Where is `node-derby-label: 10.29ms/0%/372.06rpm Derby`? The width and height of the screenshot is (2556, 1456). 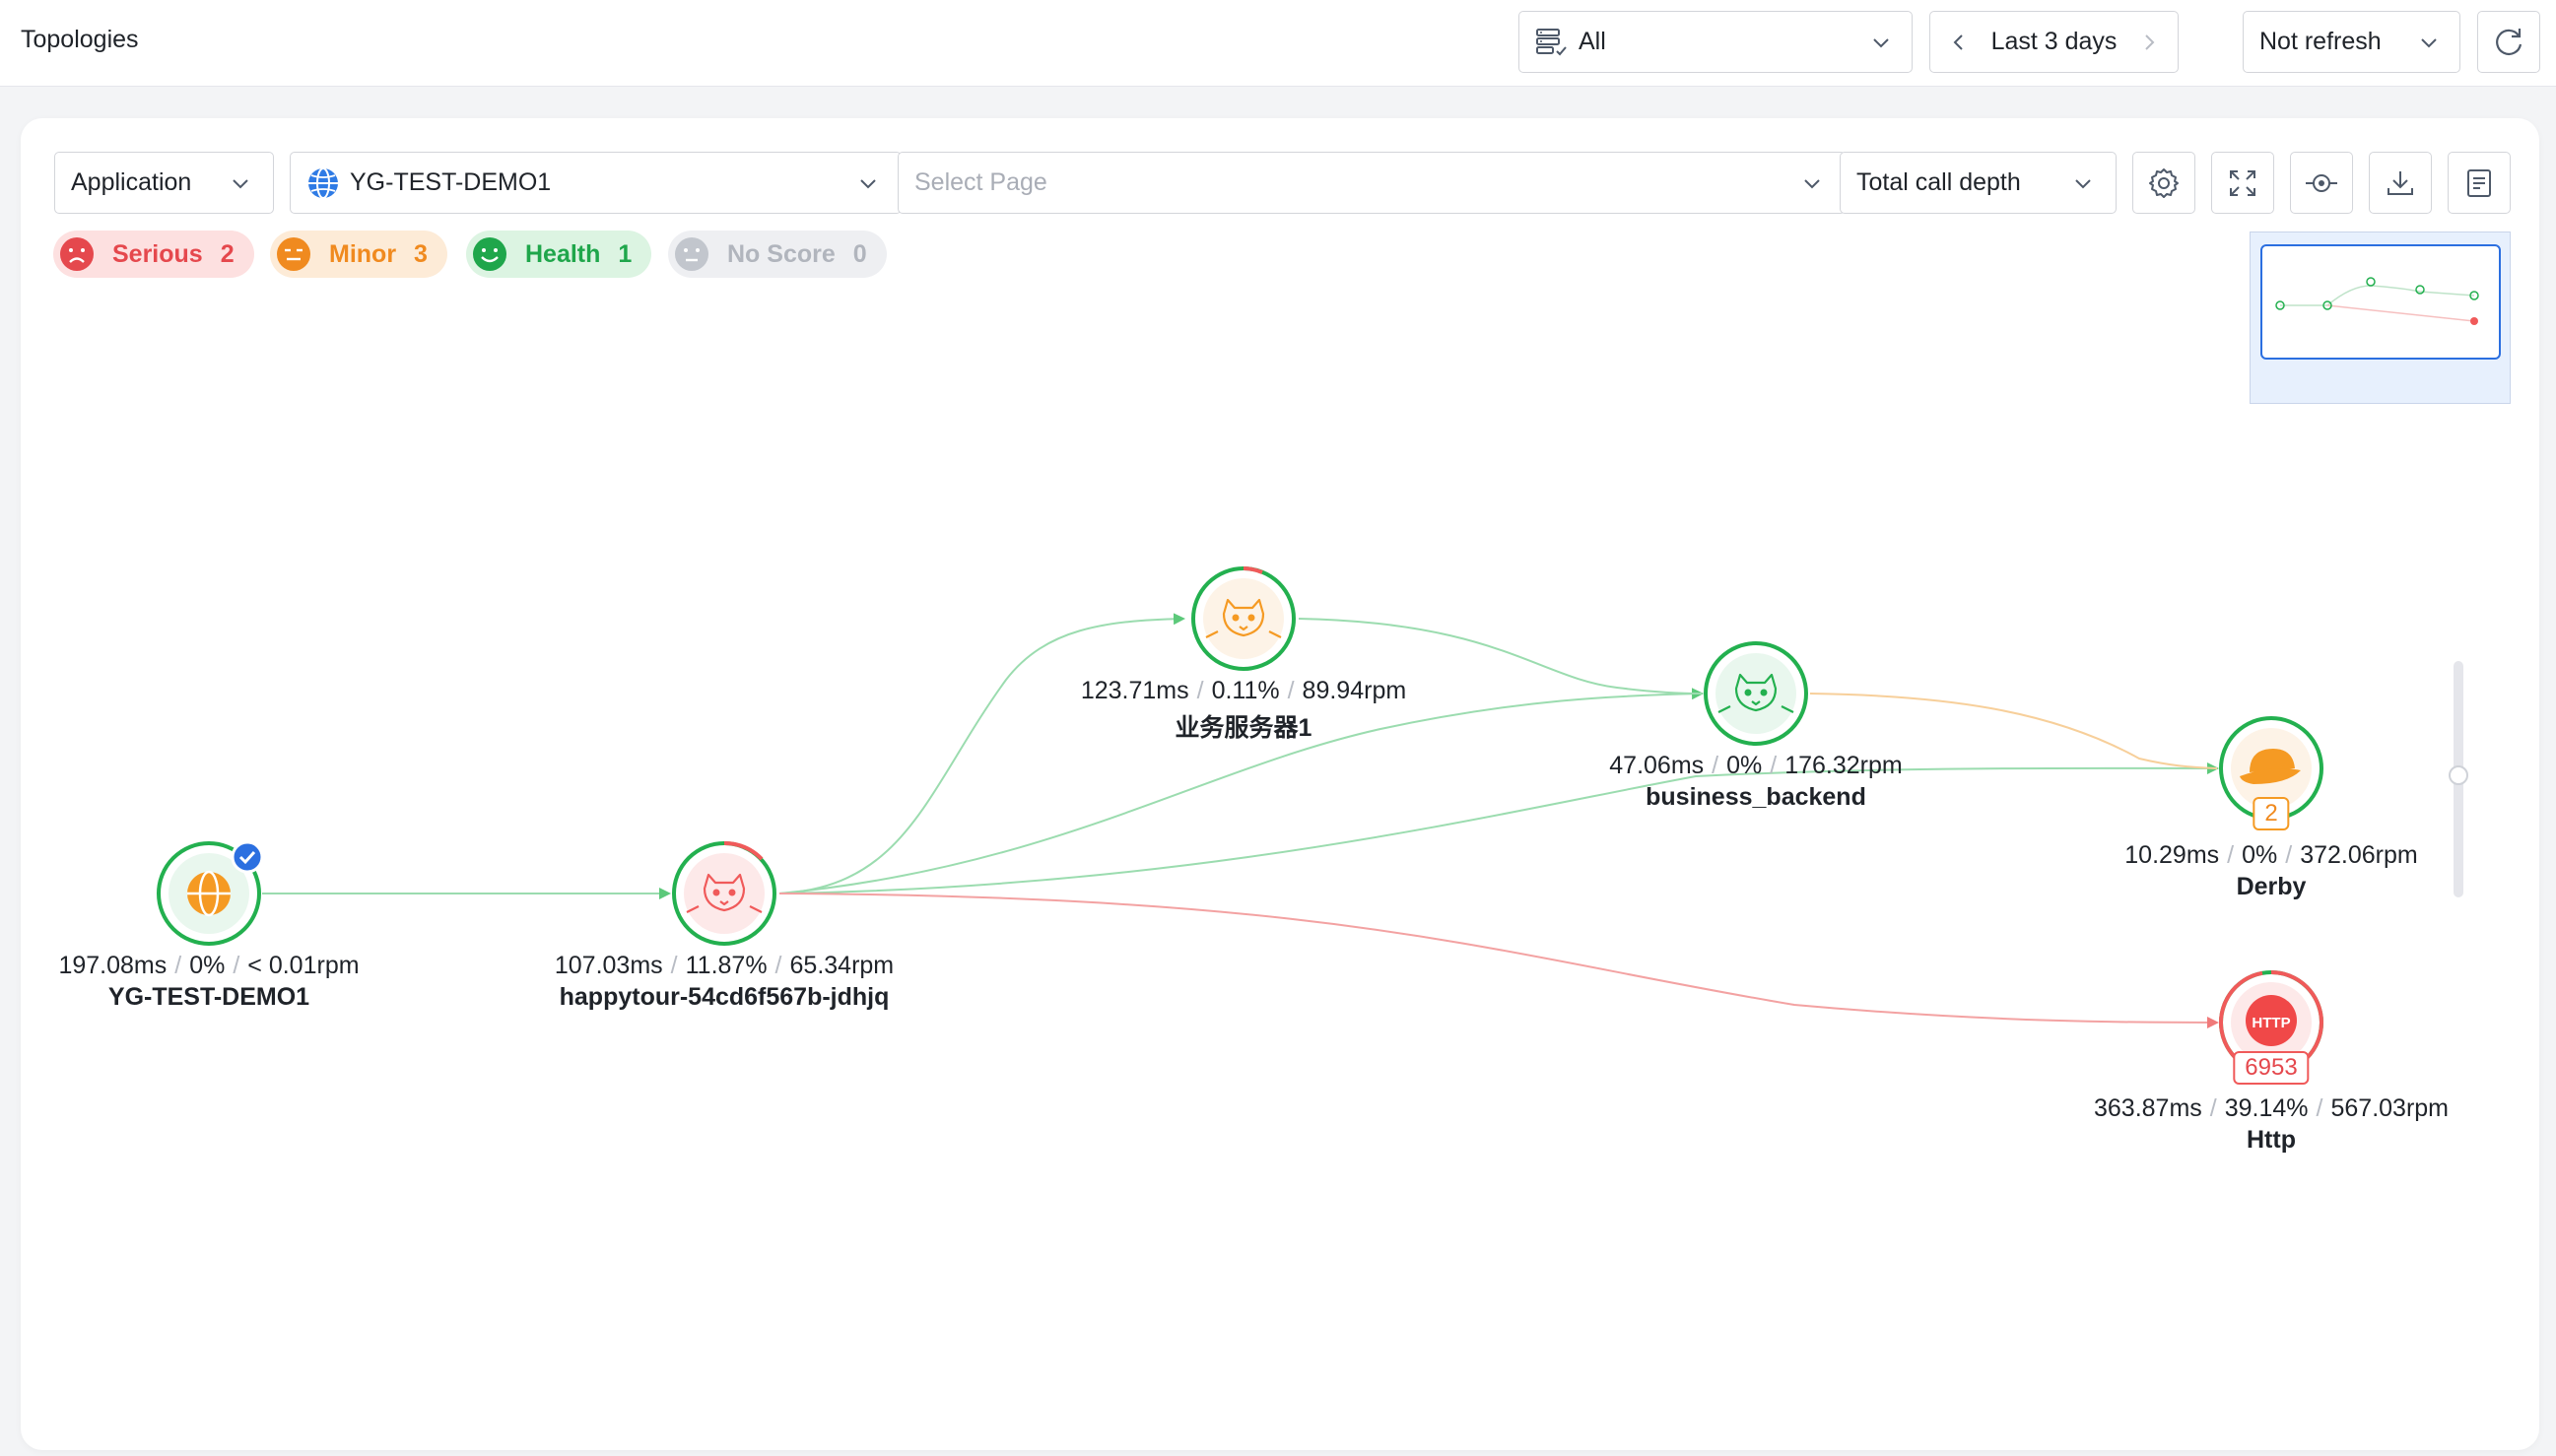 node-derby-label: 10.29ms/0%/372.06rpm Derby is located at coordinates (2270, 871).